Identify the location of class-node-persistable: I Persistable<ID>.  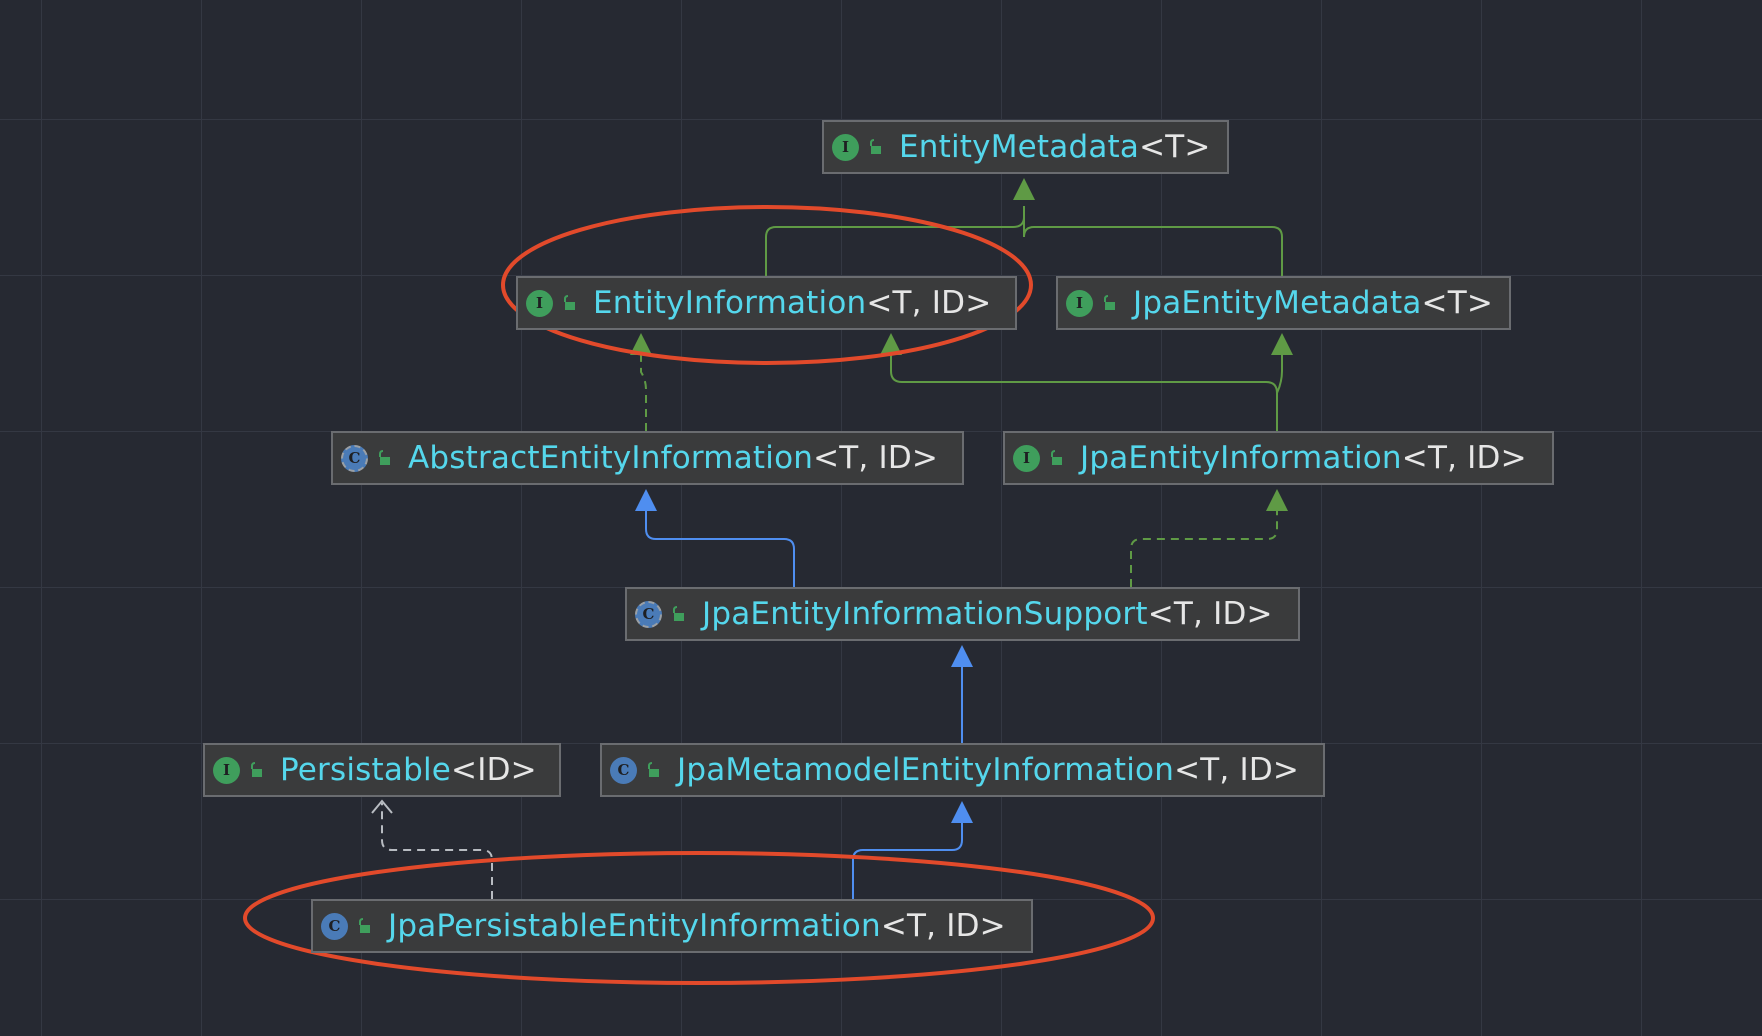
(382, 770).